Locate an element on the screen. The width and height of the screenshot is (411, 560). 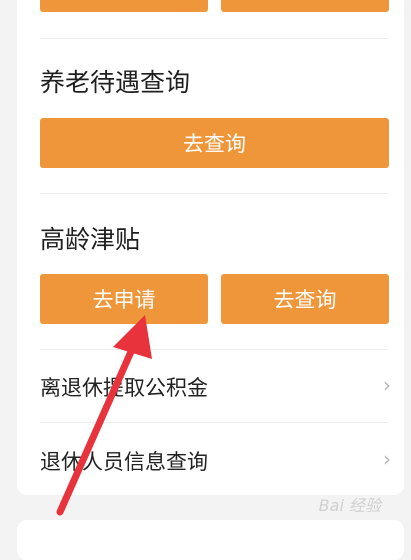
elderly-allowance-section-title: 高龄津贴 is located at coordinates (90, 239).